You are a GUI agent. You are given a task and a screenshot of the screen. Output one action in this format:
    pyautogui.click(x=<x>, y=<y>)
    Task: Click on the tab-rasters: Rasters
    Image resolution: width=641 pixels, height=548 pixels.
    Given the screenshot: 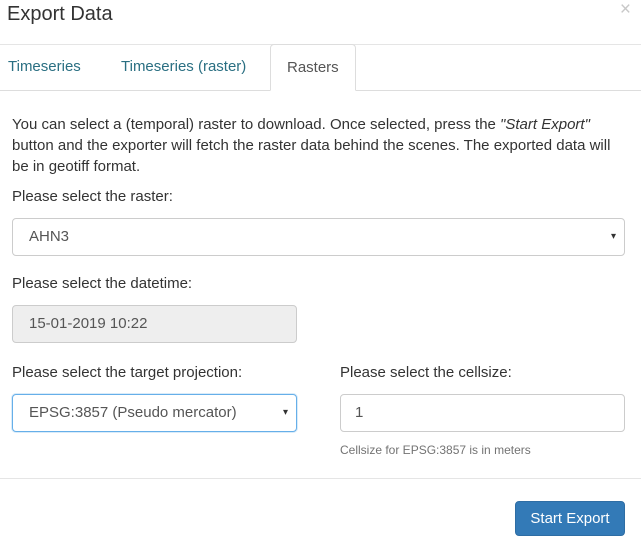 What is the action you would take?
    pyautogui.click(x=313, y=67)
    